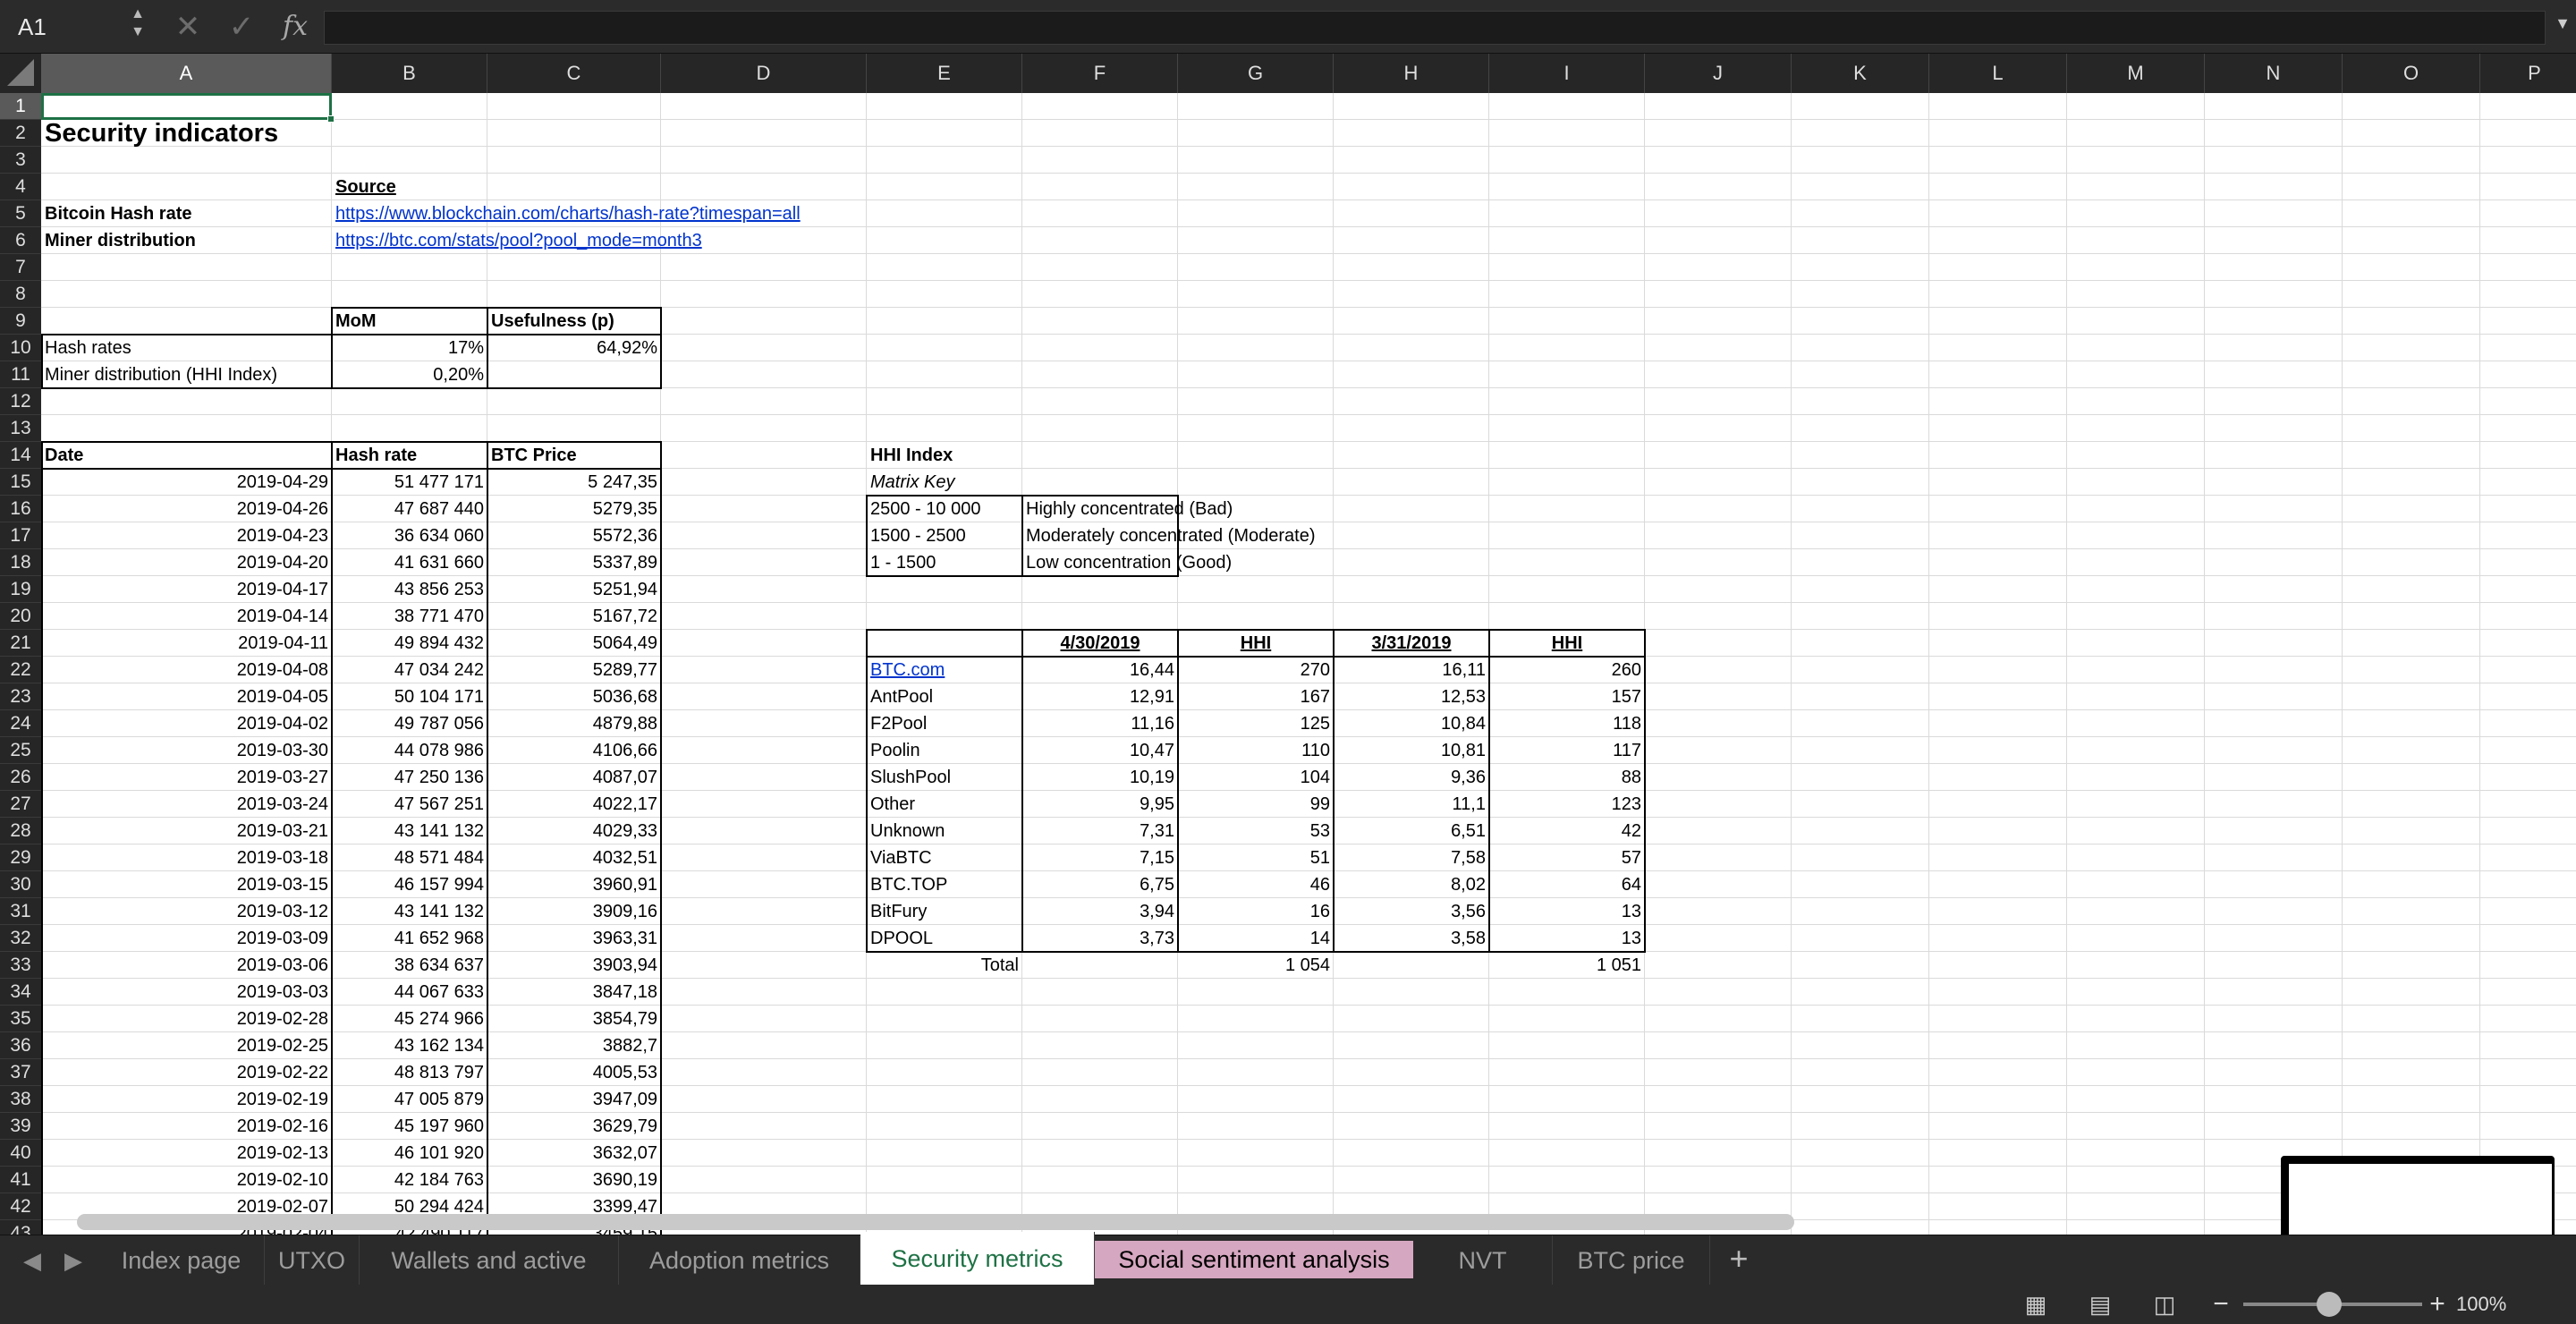 The width and height of the screenshot is (2576, 1324). Describe the element at coordinates (20, 723) in the screenshot. I see `row-header-24: 24` at that location.